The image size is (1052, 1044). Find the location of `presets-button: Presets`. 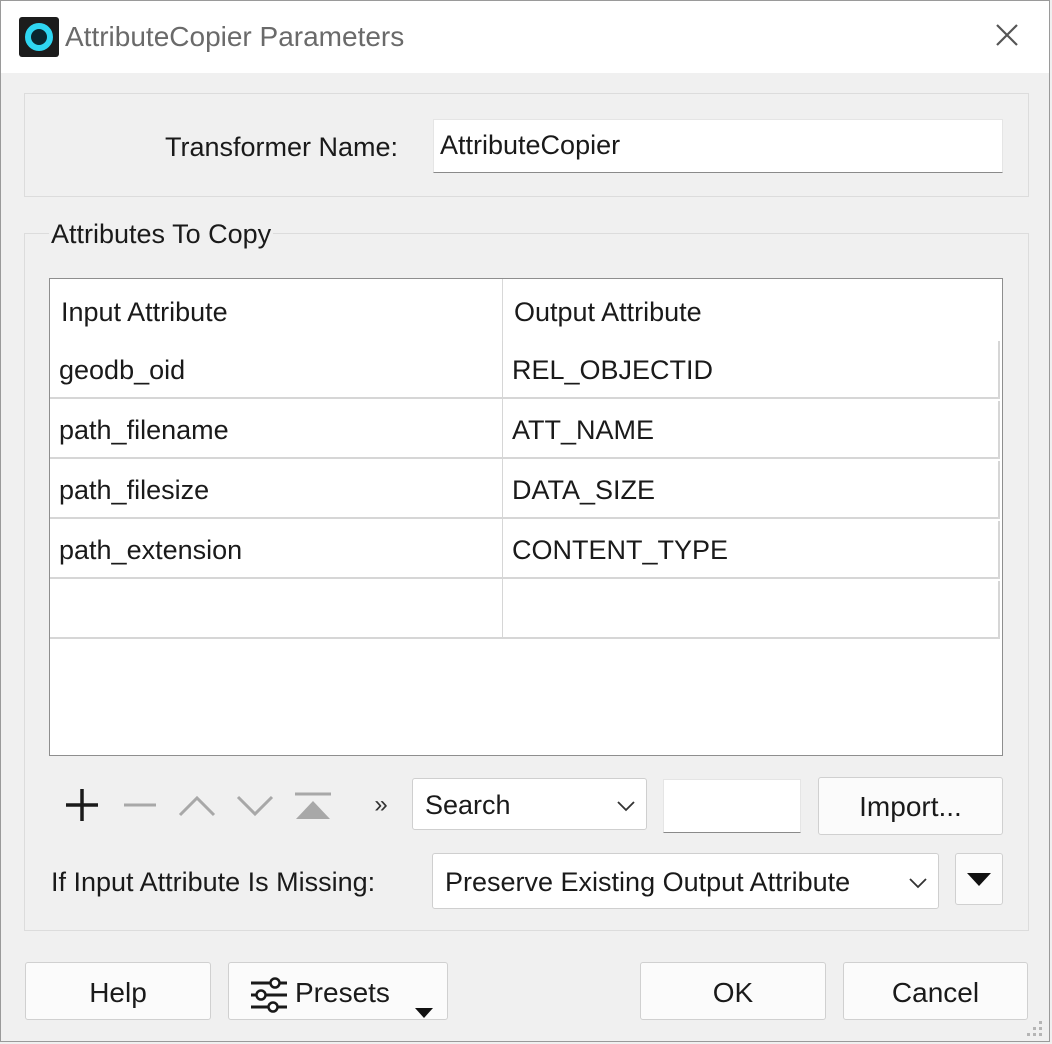

presets-button: Presets is located at coordinates (338, 991).